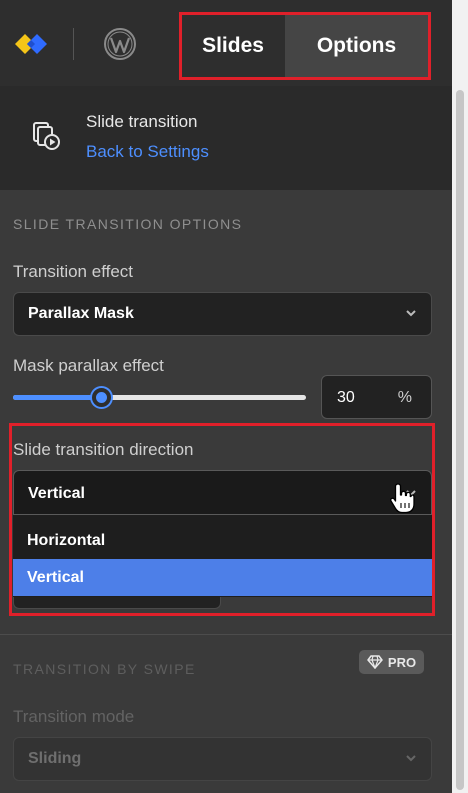 Image resolution: width=468 pixels, height=793 pixels. I want to click on underlying-control-edge, so click(117, 603).